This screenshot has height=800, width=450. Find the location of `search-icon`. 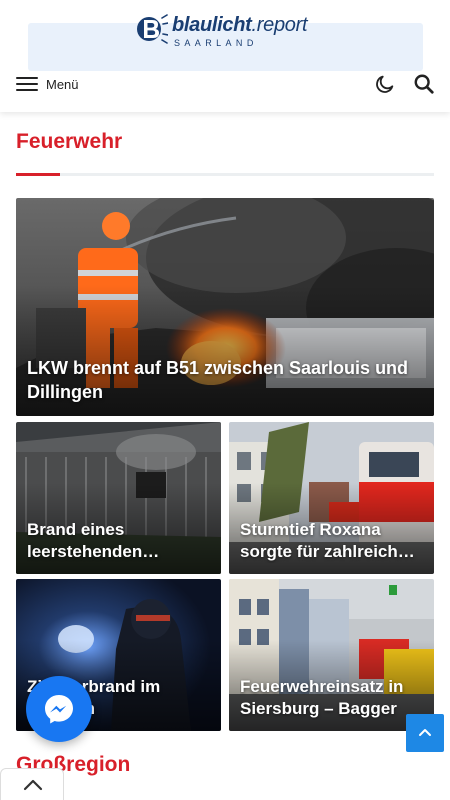

search-icon is located at coordinates (424, 84).